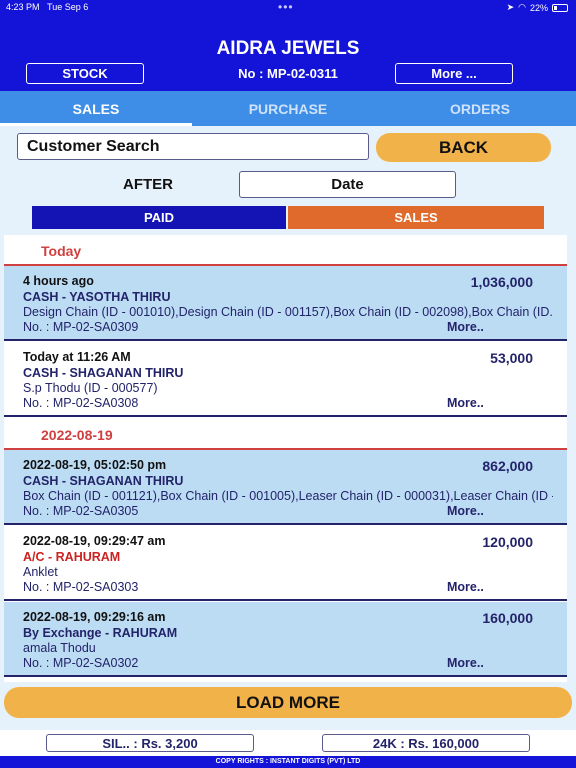  I want to click on section-header: 2022-08-19, so click(285, 434).